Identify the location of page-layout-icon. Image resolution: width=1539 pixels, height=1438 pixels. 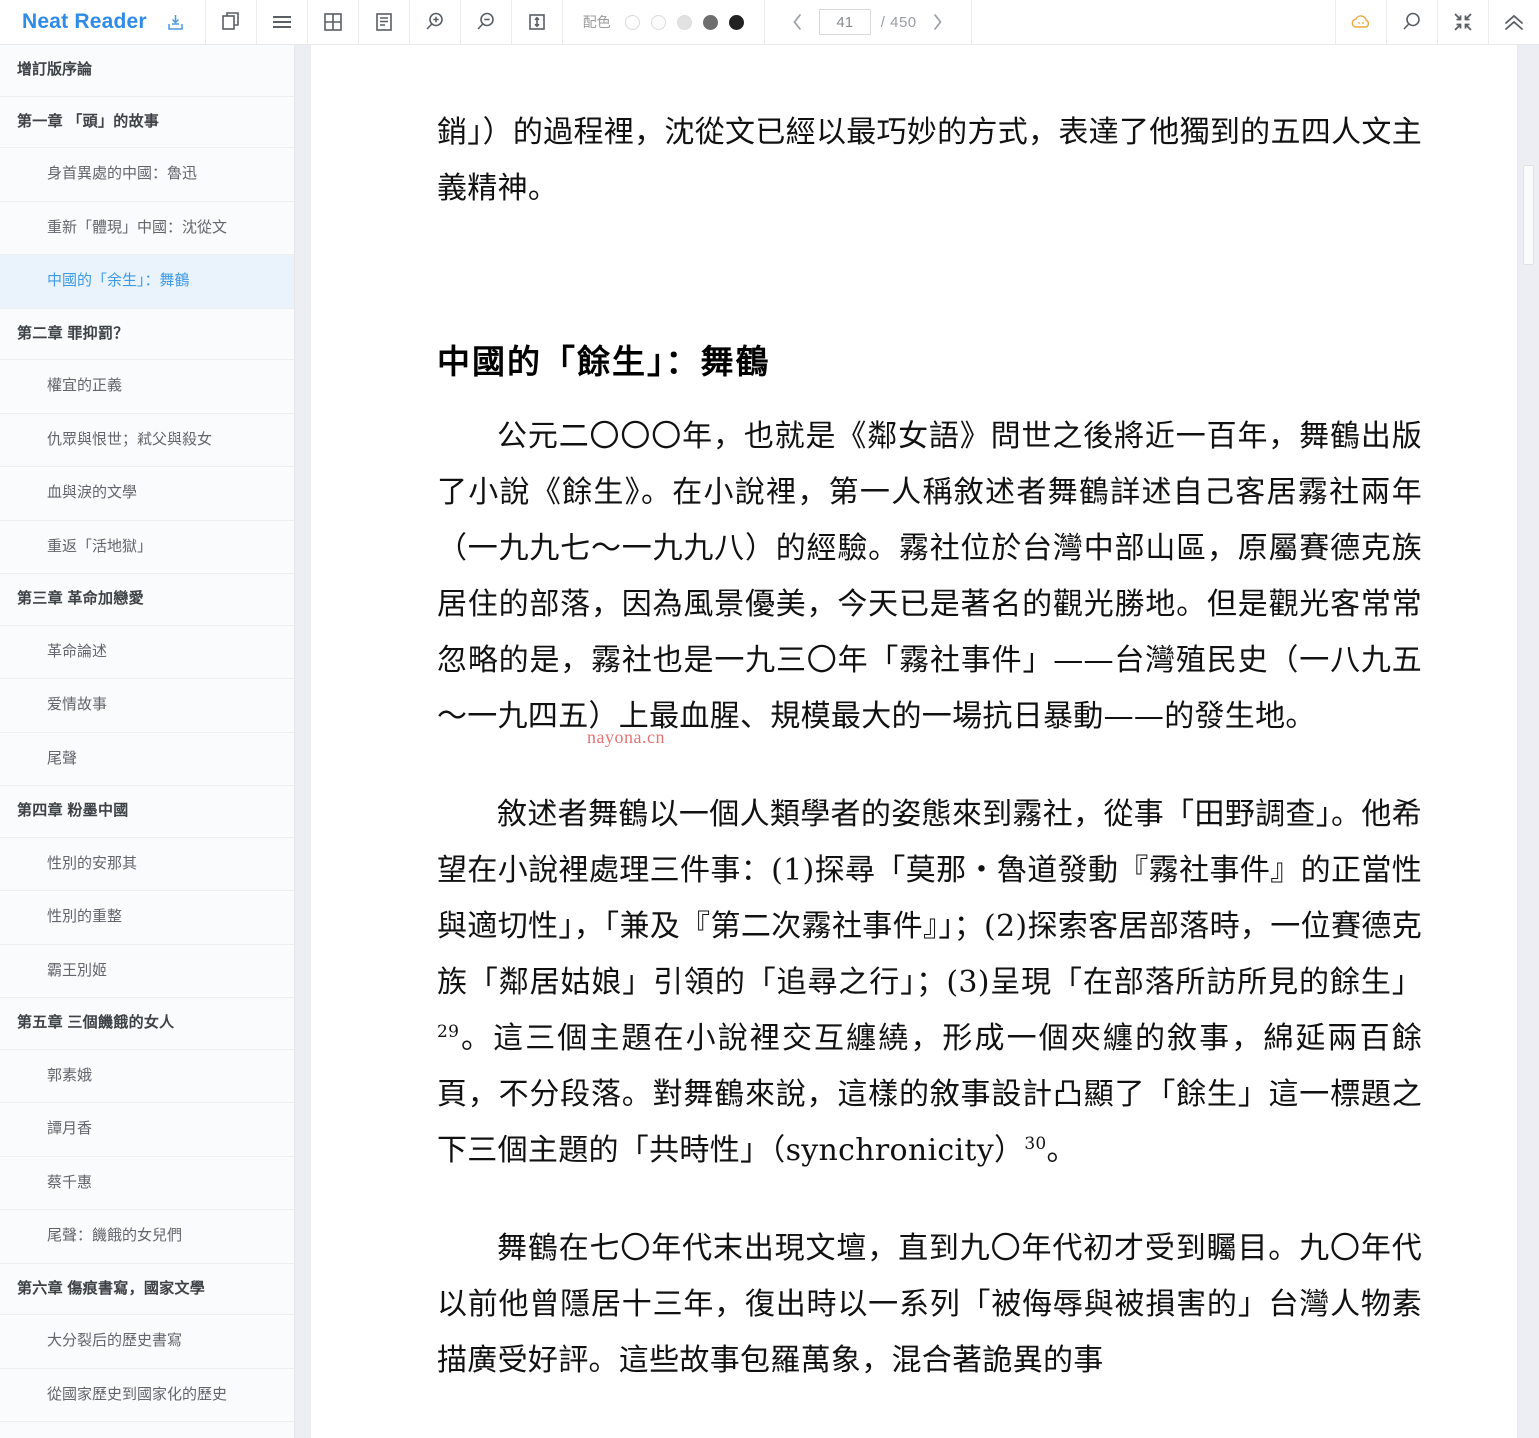
(384, 22).